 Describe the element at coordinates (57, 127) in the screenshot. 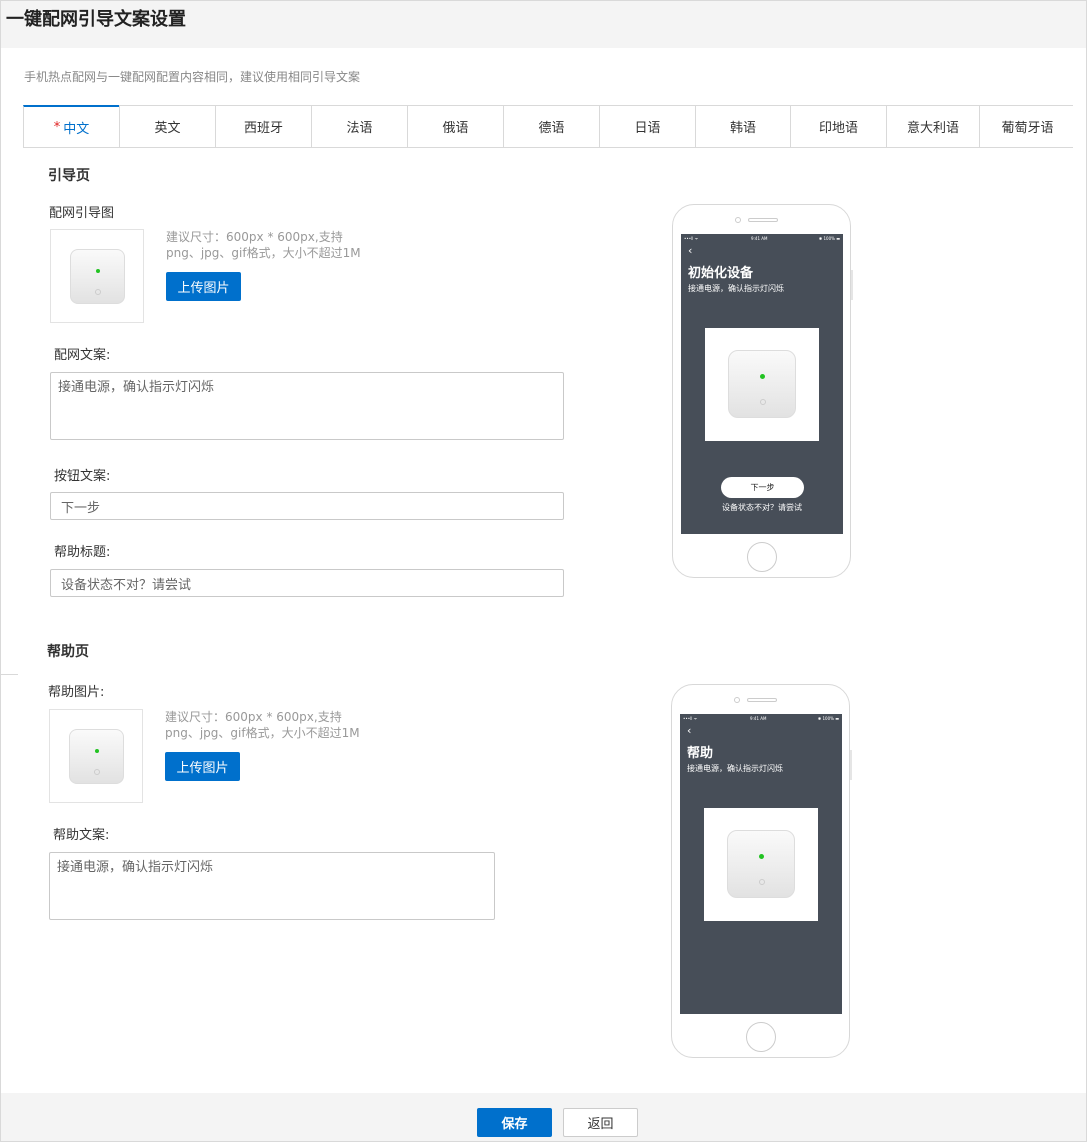

I see `required-mark: *` at that location.